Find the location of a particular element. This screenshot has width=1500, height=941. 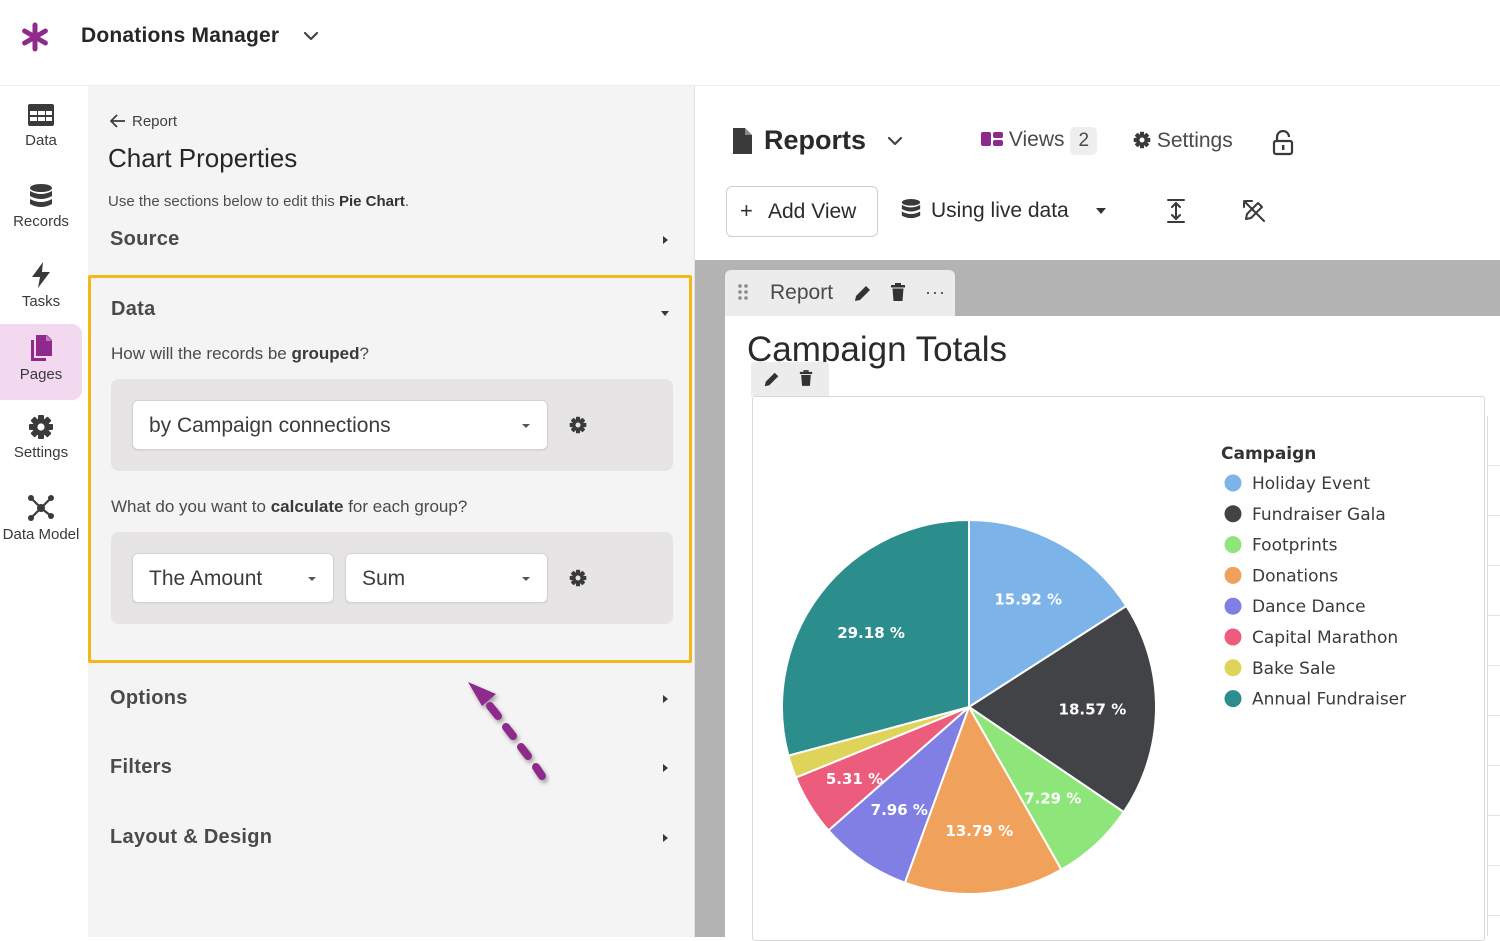

document-icon is located at coordinates (742, 141).